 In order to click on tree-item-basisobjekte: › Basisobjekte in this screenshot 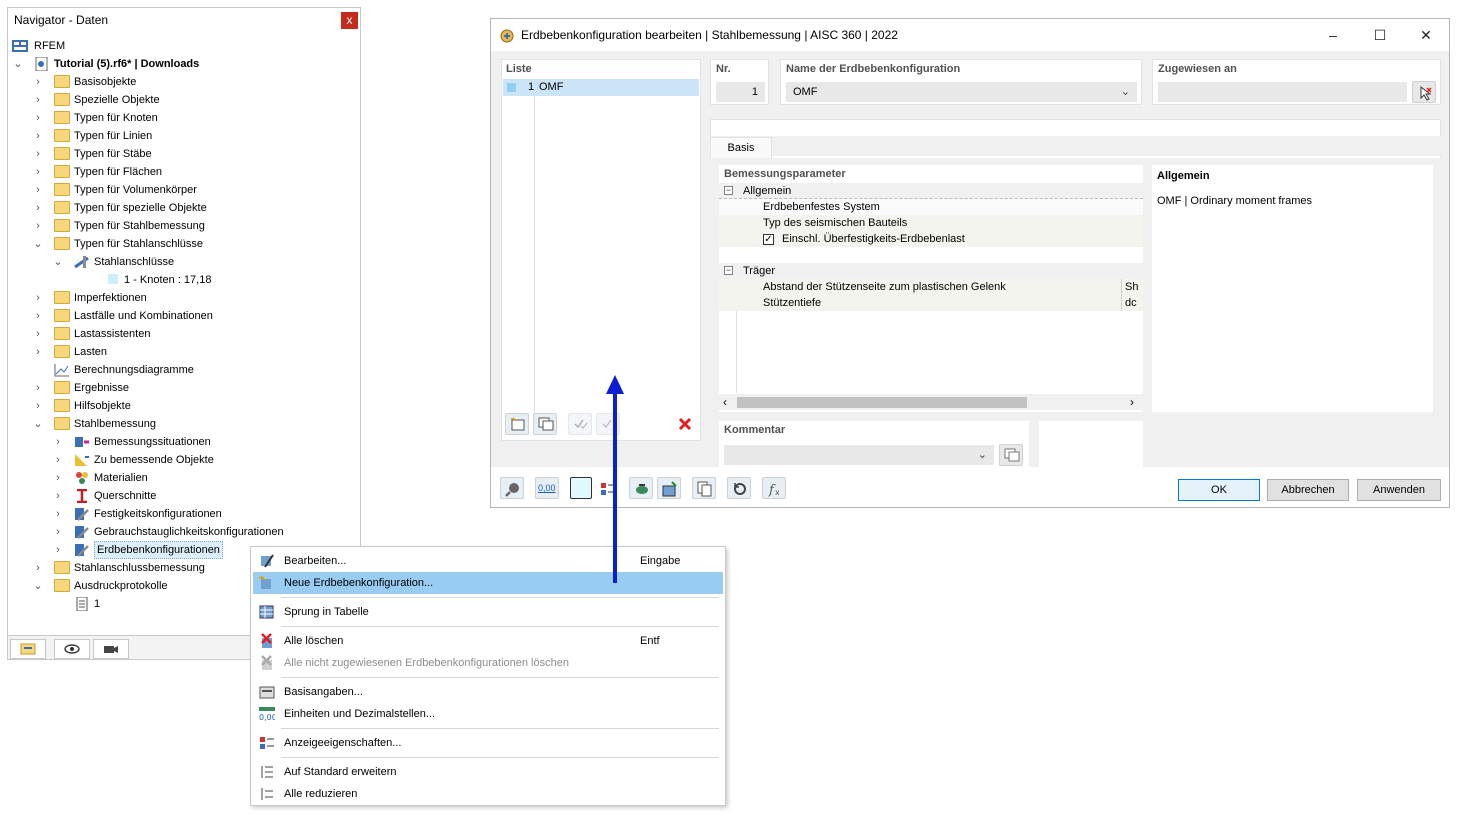, I will do `click(194, 82)`.